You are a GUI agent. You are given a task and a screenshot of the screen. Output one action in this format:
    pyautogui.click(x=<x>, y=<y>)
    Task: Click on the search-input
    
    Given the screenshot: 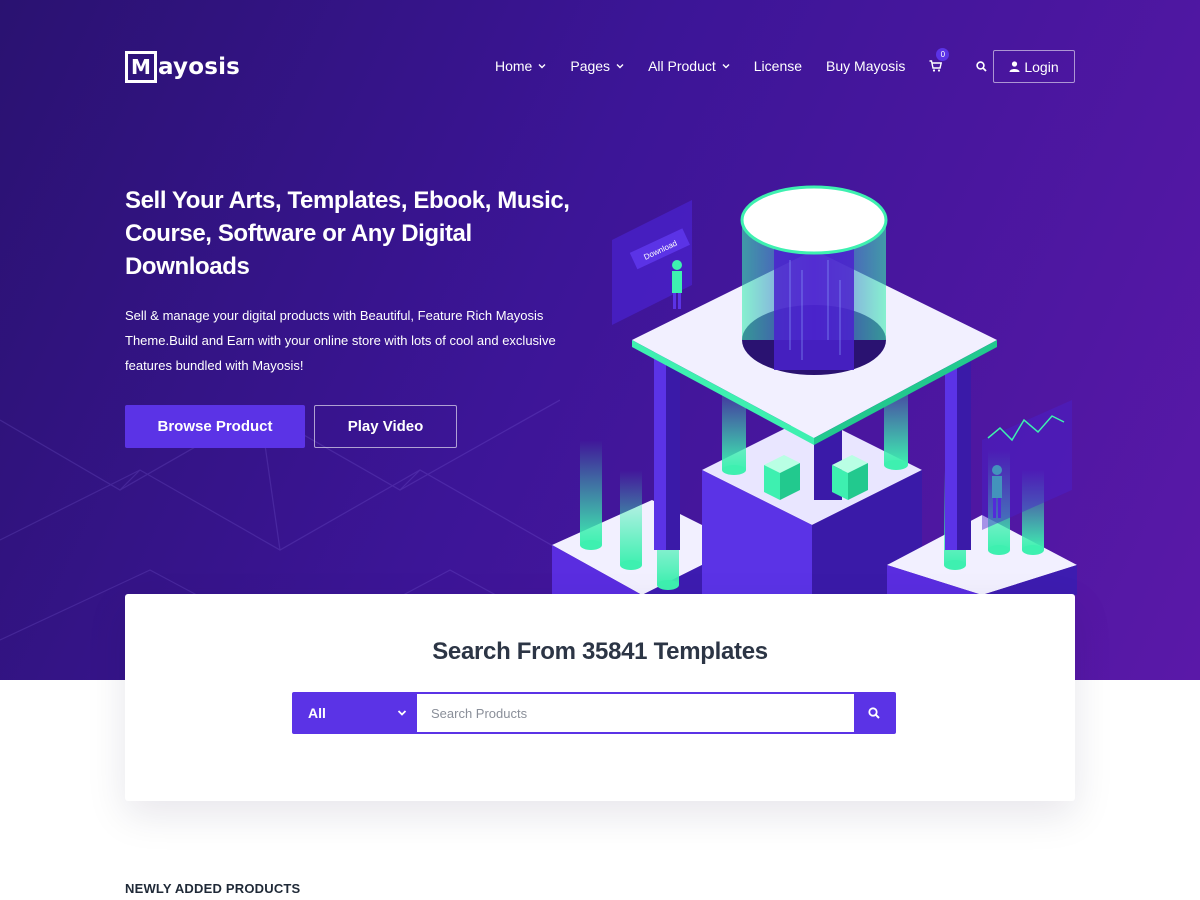 What is the action you would take?
    pyautogui.click(x=635, y=713)
    